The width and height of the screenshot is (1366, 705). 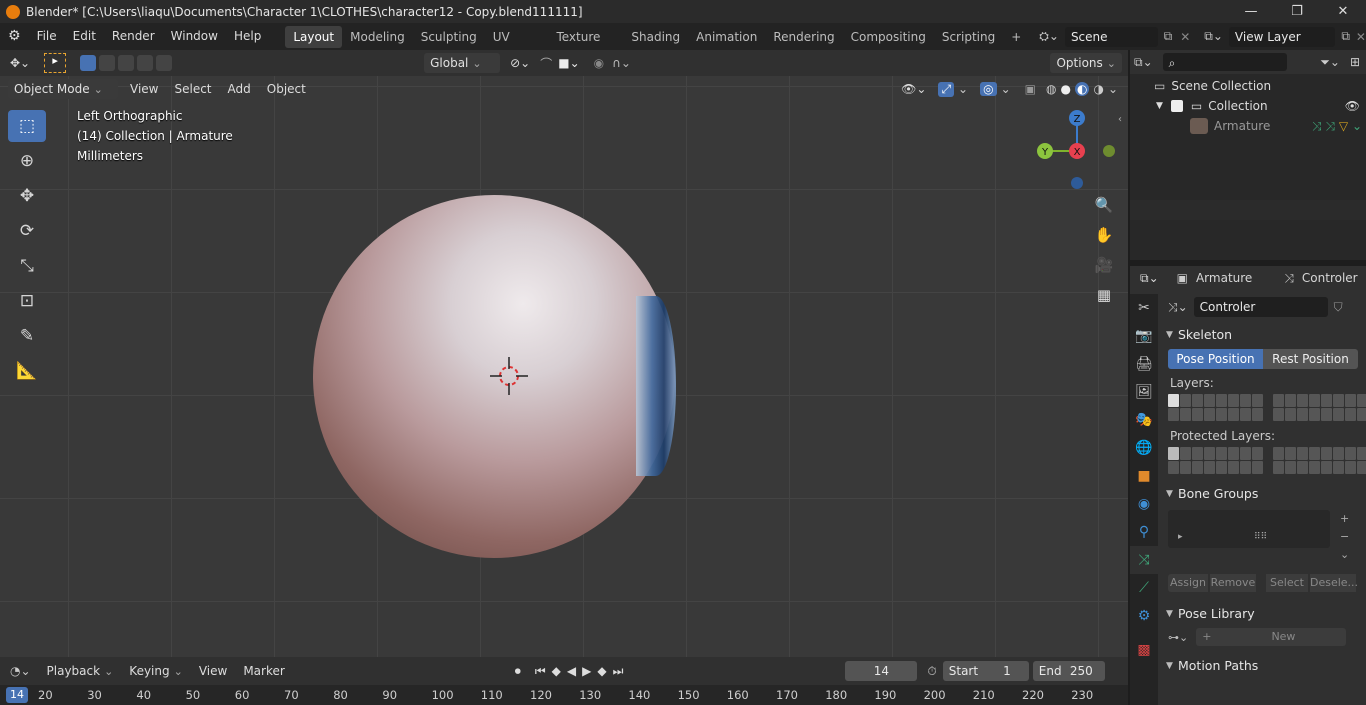 What do you see at coordinates (571, 671) in the screenshot?
I see `play-reverse-icon: ◀` at bounding box center [571, 671].